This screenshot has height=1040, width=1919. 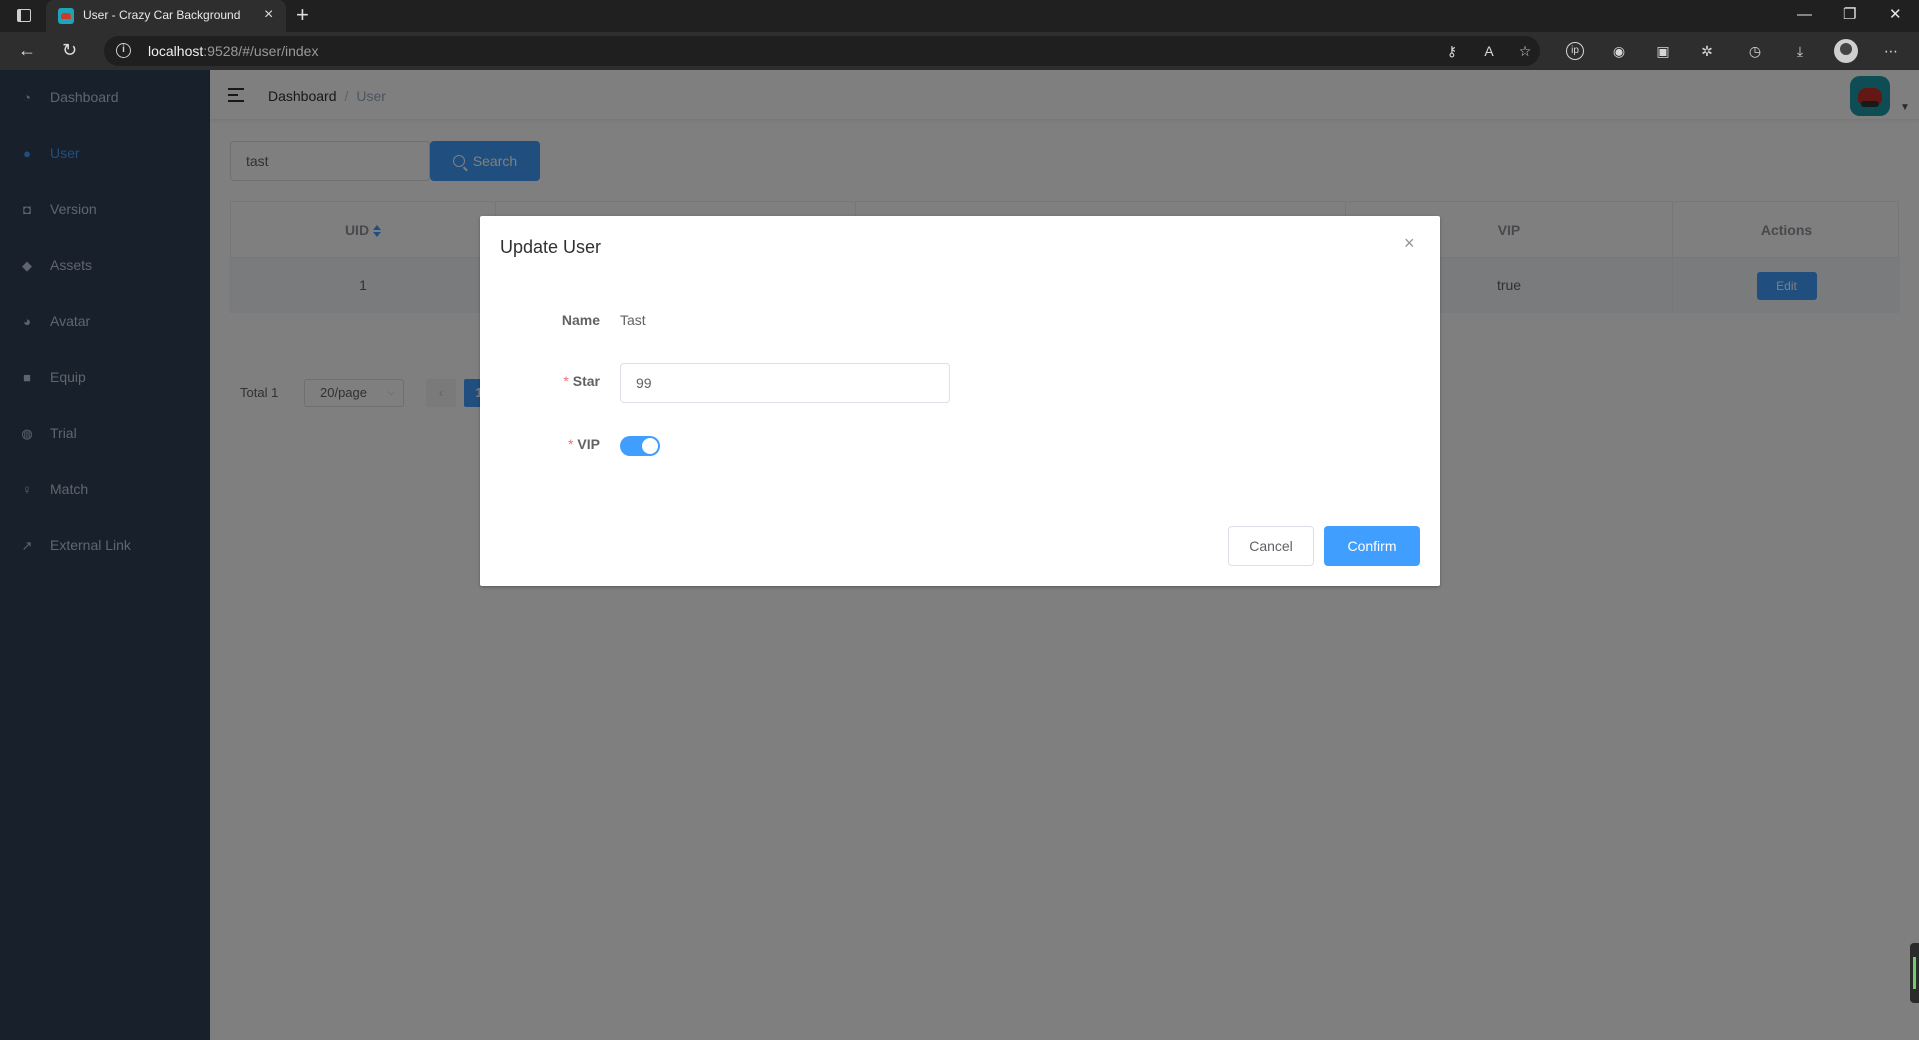 I want to click on window-close-icon: ✕, so click(x=1895, y=15).